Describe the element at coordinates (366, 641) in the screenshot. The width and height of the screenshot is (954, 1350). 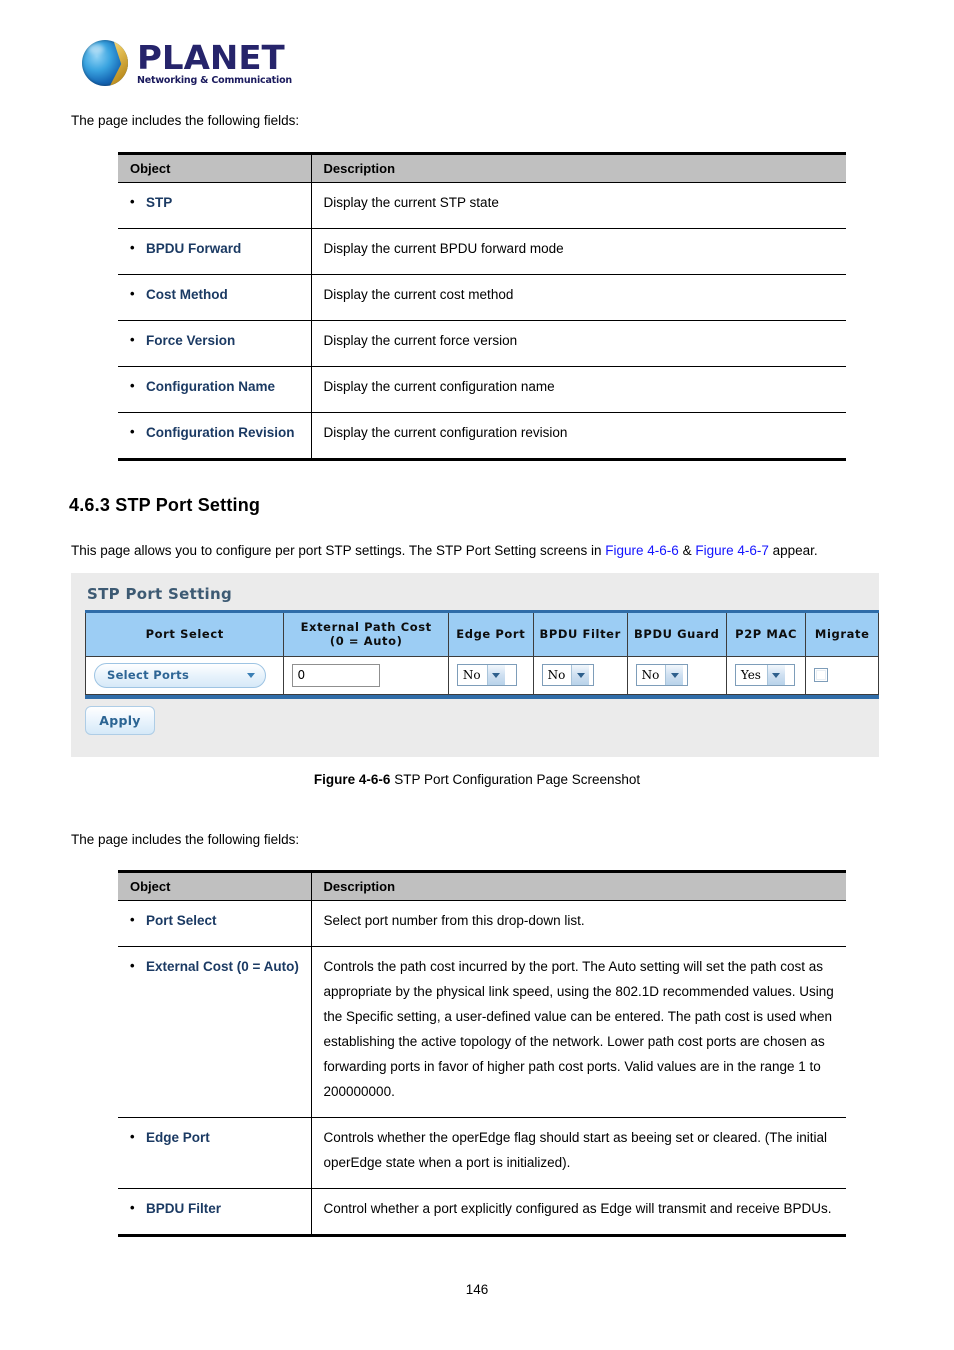
I see `header-external-path-cost-line2: (0 = Auto)` at that location.